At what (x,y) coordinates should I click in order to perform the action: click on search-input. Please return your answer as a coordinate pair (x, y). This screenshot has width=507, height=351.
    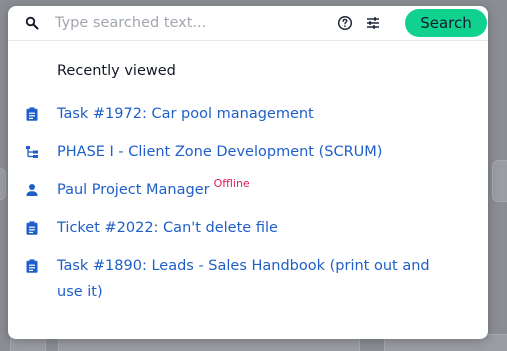
    Looking at the image, I should click on (190, 23).